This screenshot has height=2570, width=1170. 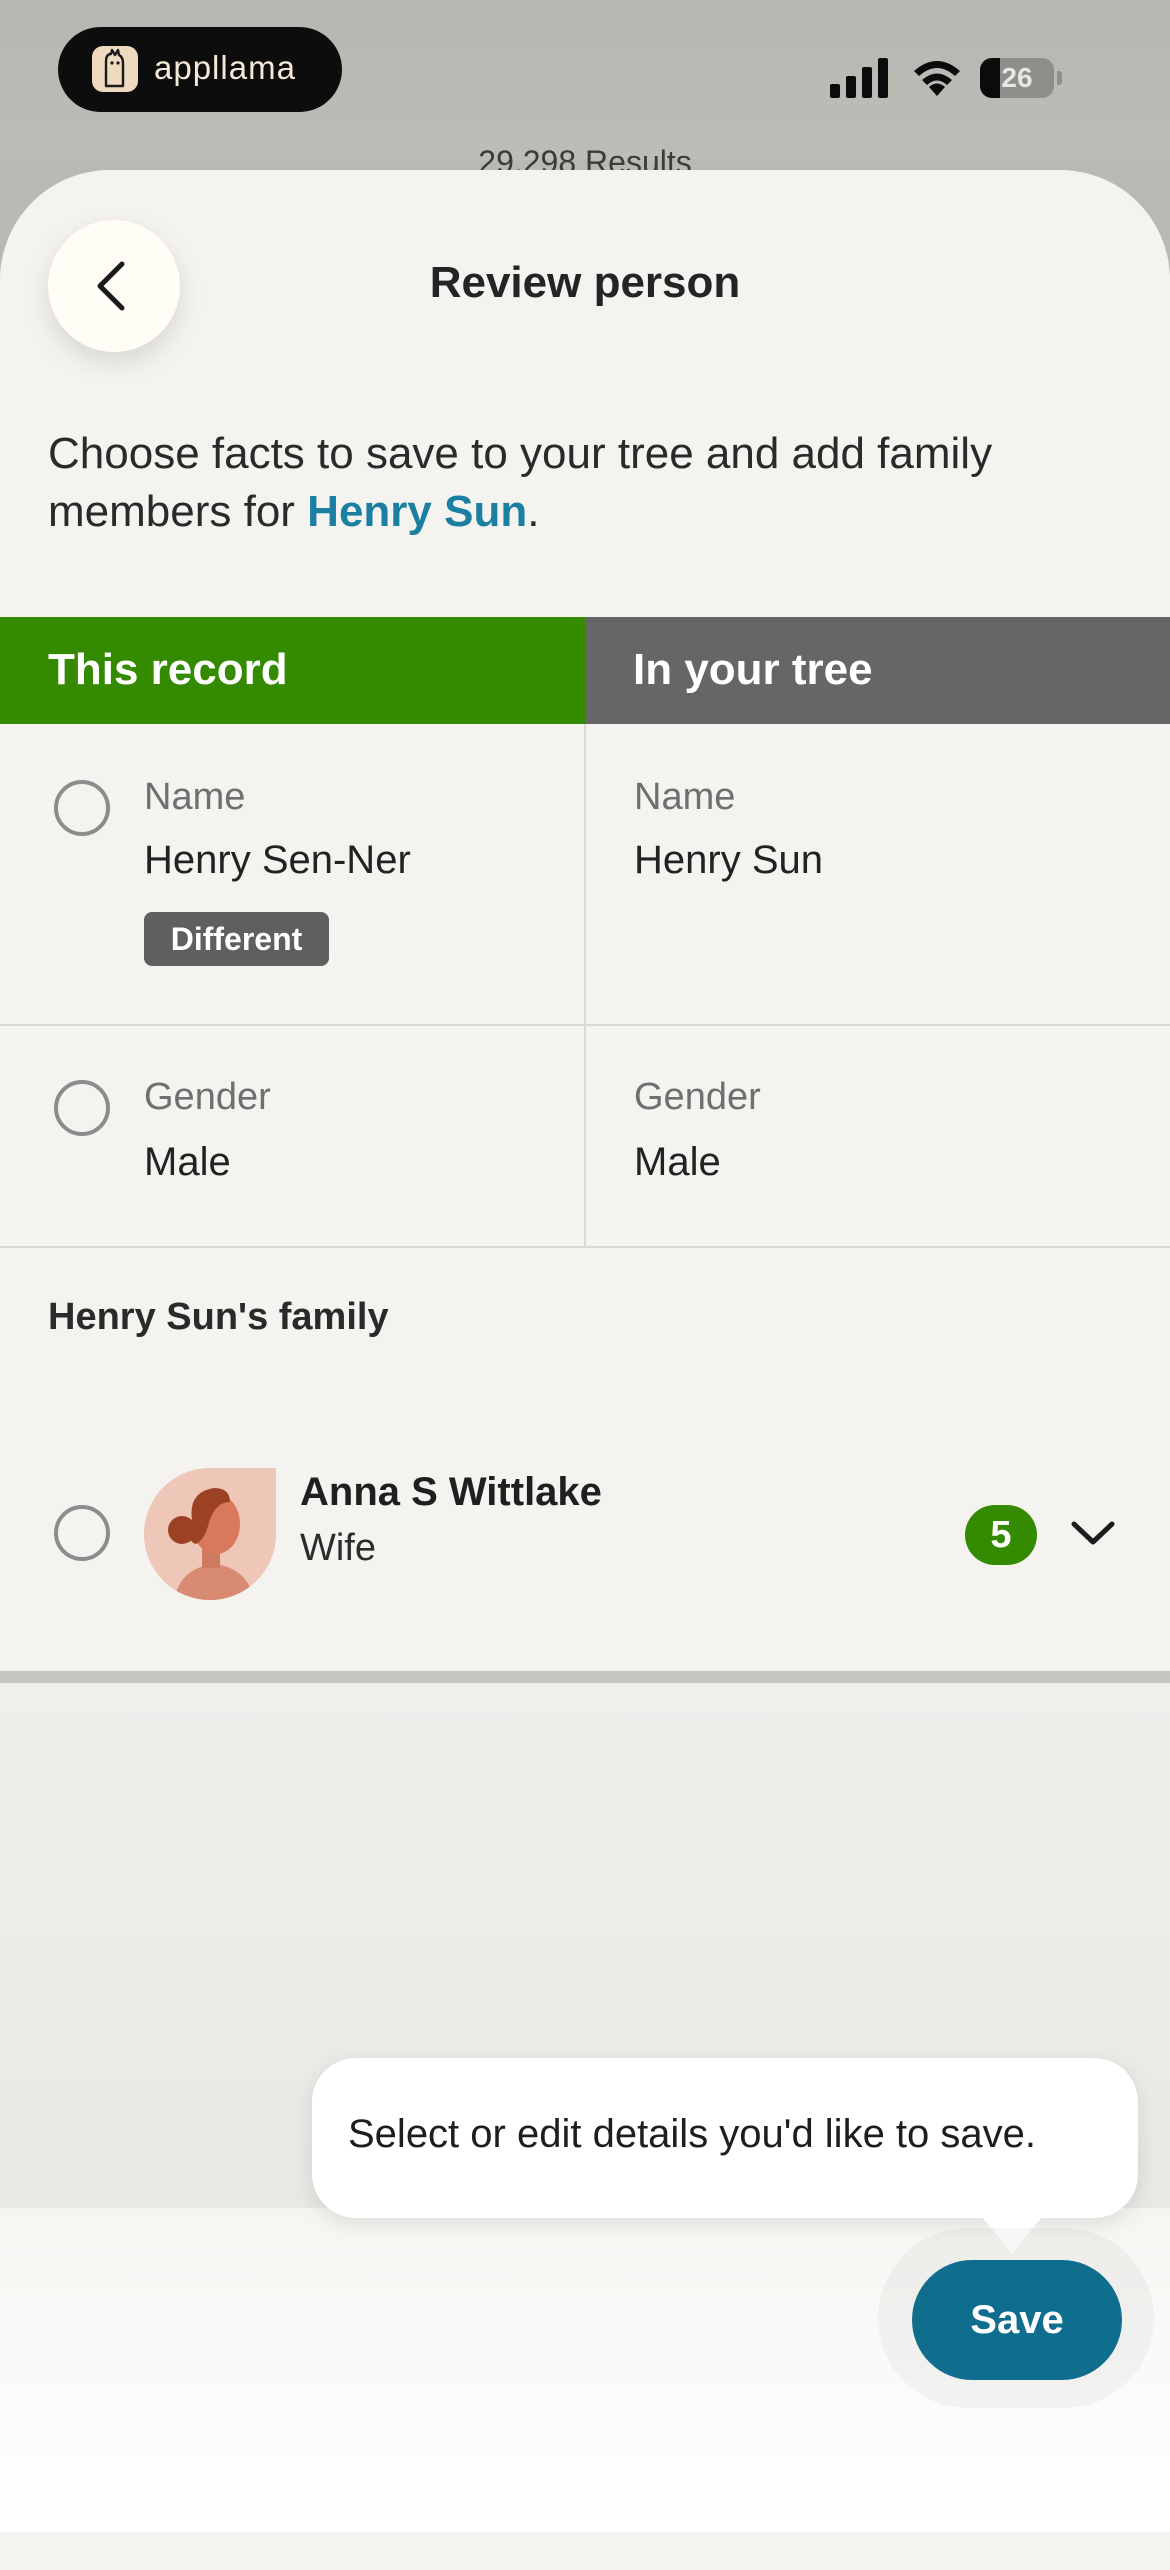 What do you see at coordinates (937, 78) in the screenshot?
I see `wifi-icon` at bounding box center [937, 78].